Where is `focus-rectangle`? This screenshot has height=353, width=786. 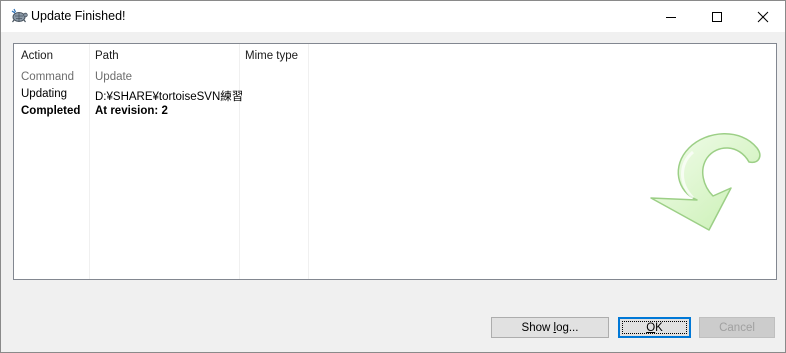 focus-rectangle is located at coordinates (654, 327).